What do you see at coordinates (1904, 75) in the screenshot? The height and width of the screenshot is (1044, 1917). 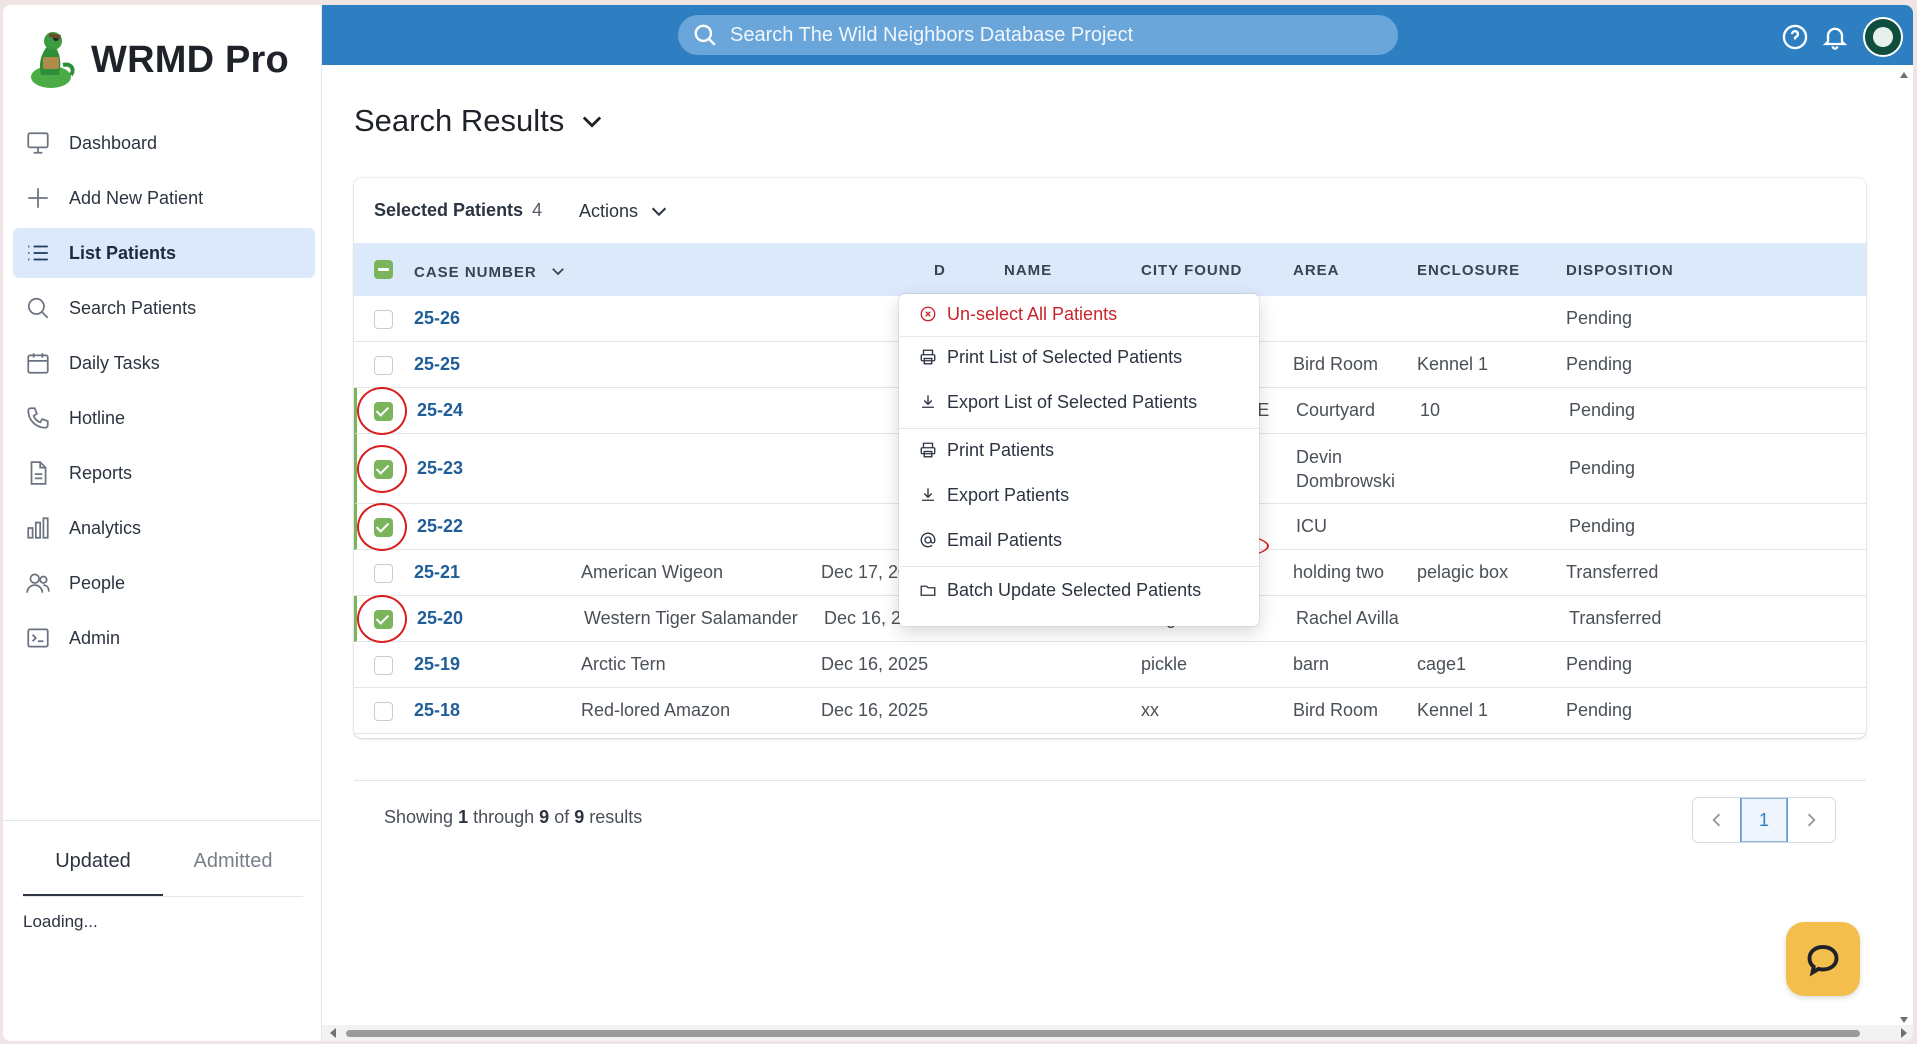 I see `scroll-up-arrow` at bounding box center [1904, 75].